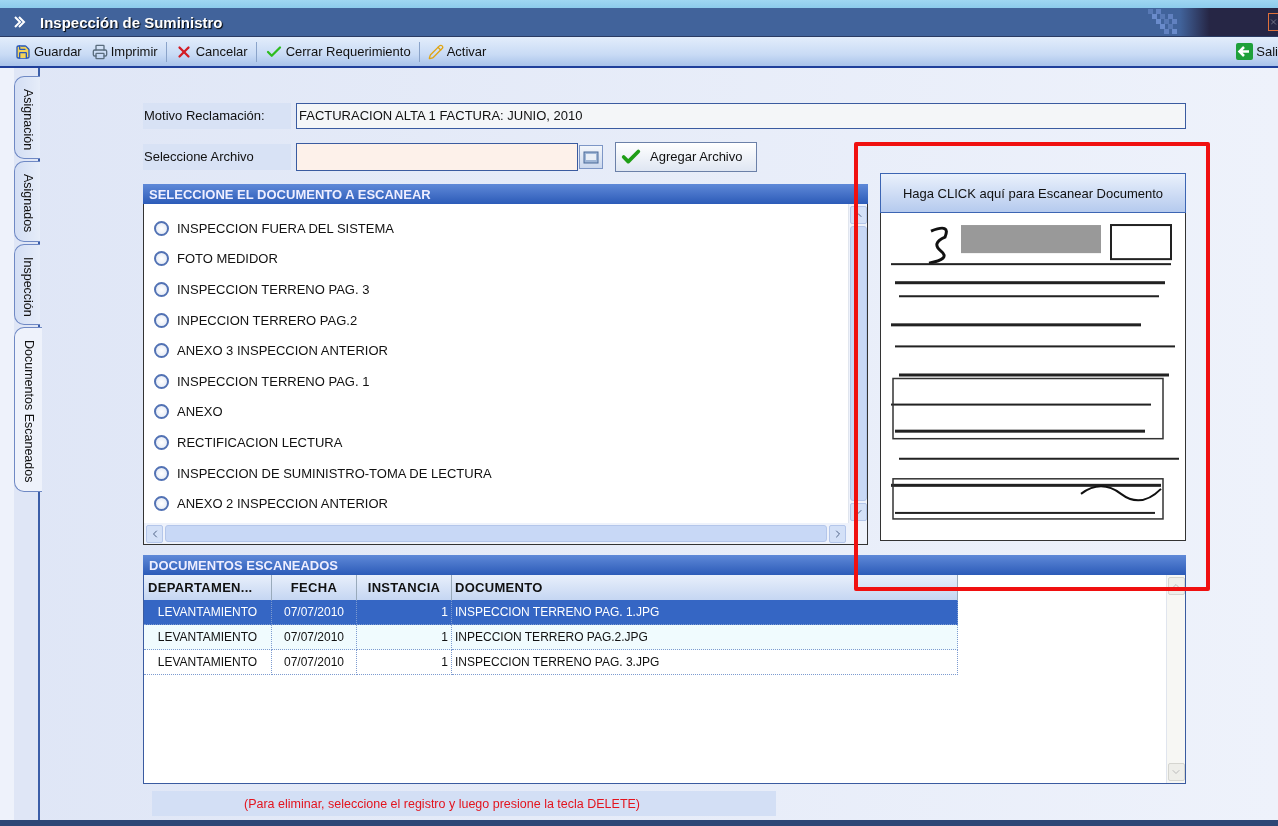 This screenshot has width=1278, height=826. Describe the element at coordinates (435, 51) in the screenshot. I see `pencil-icon` at that location.